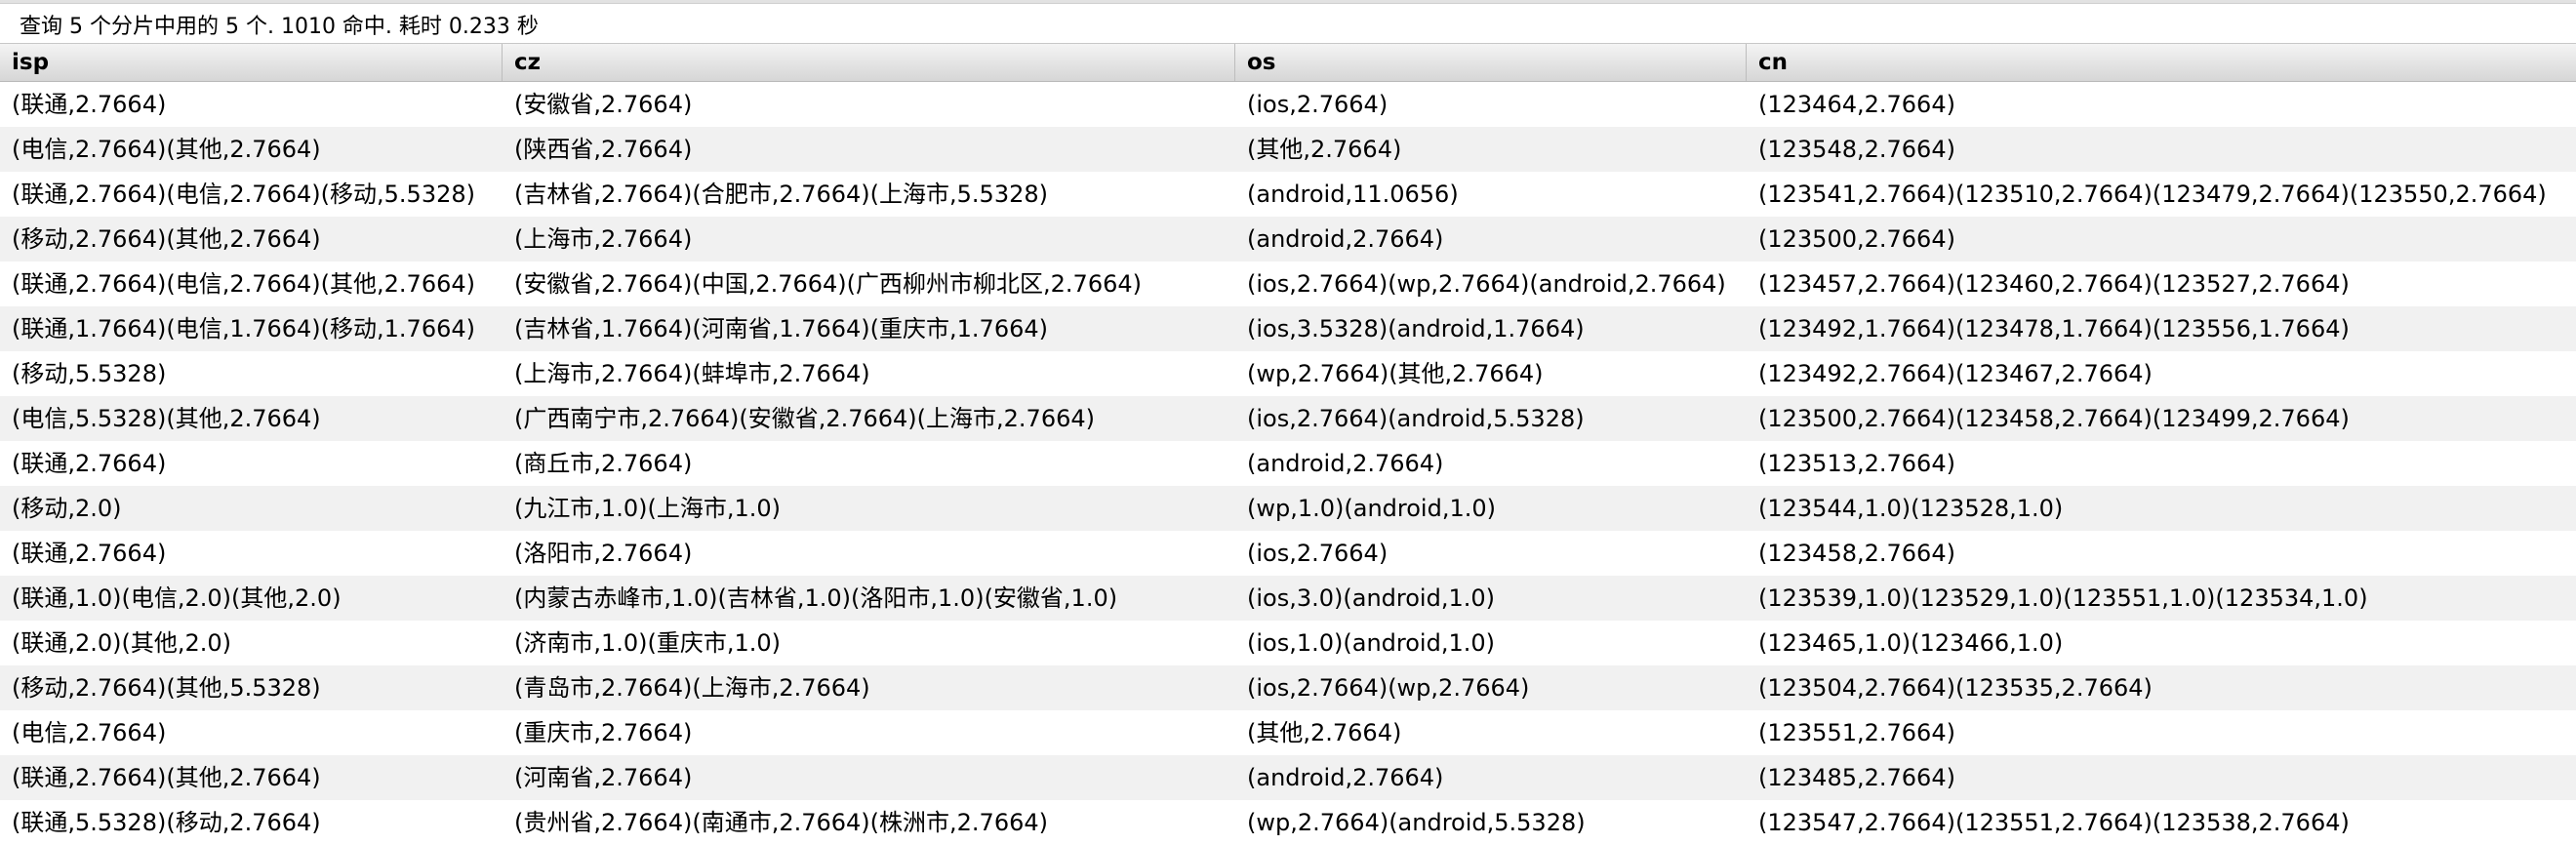 The width and height of the screenshot is (2576, 845). Describe the element at coordinates (89, 373) in the screenshot. I see `cell-isp: (移动,5.5328)` at that location.